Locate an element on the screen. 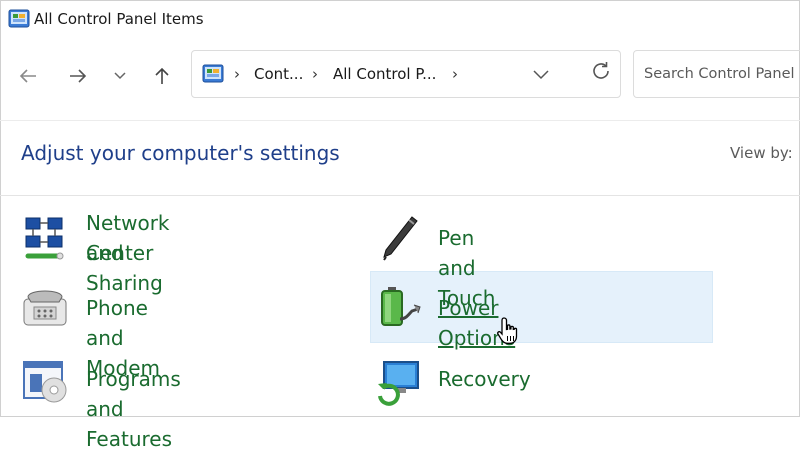  hand-cursor-icon is located at coordinates (509, 334).